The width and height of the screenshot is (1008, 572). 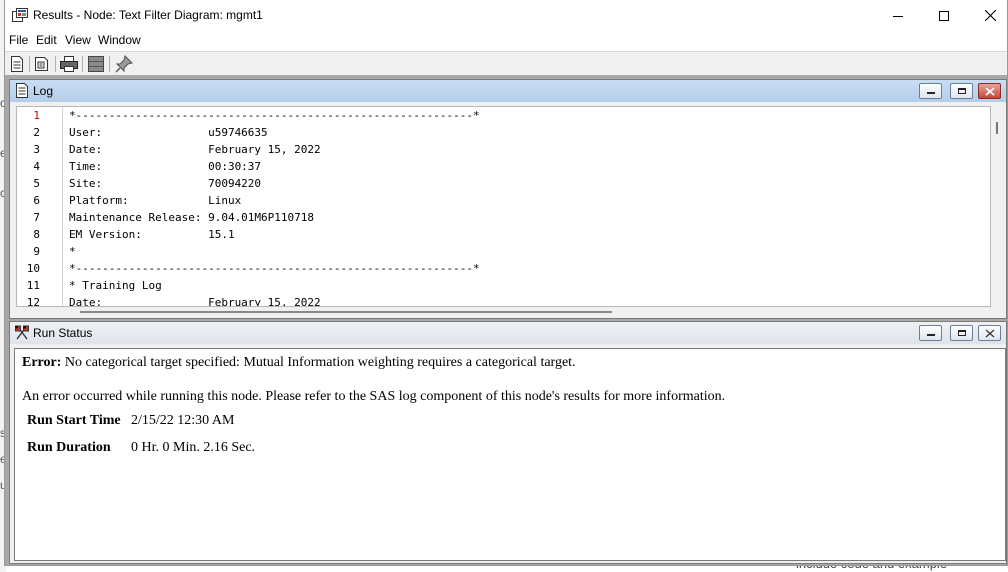 I want to click on toolbar-properties-button, so click(x=42, y=64).